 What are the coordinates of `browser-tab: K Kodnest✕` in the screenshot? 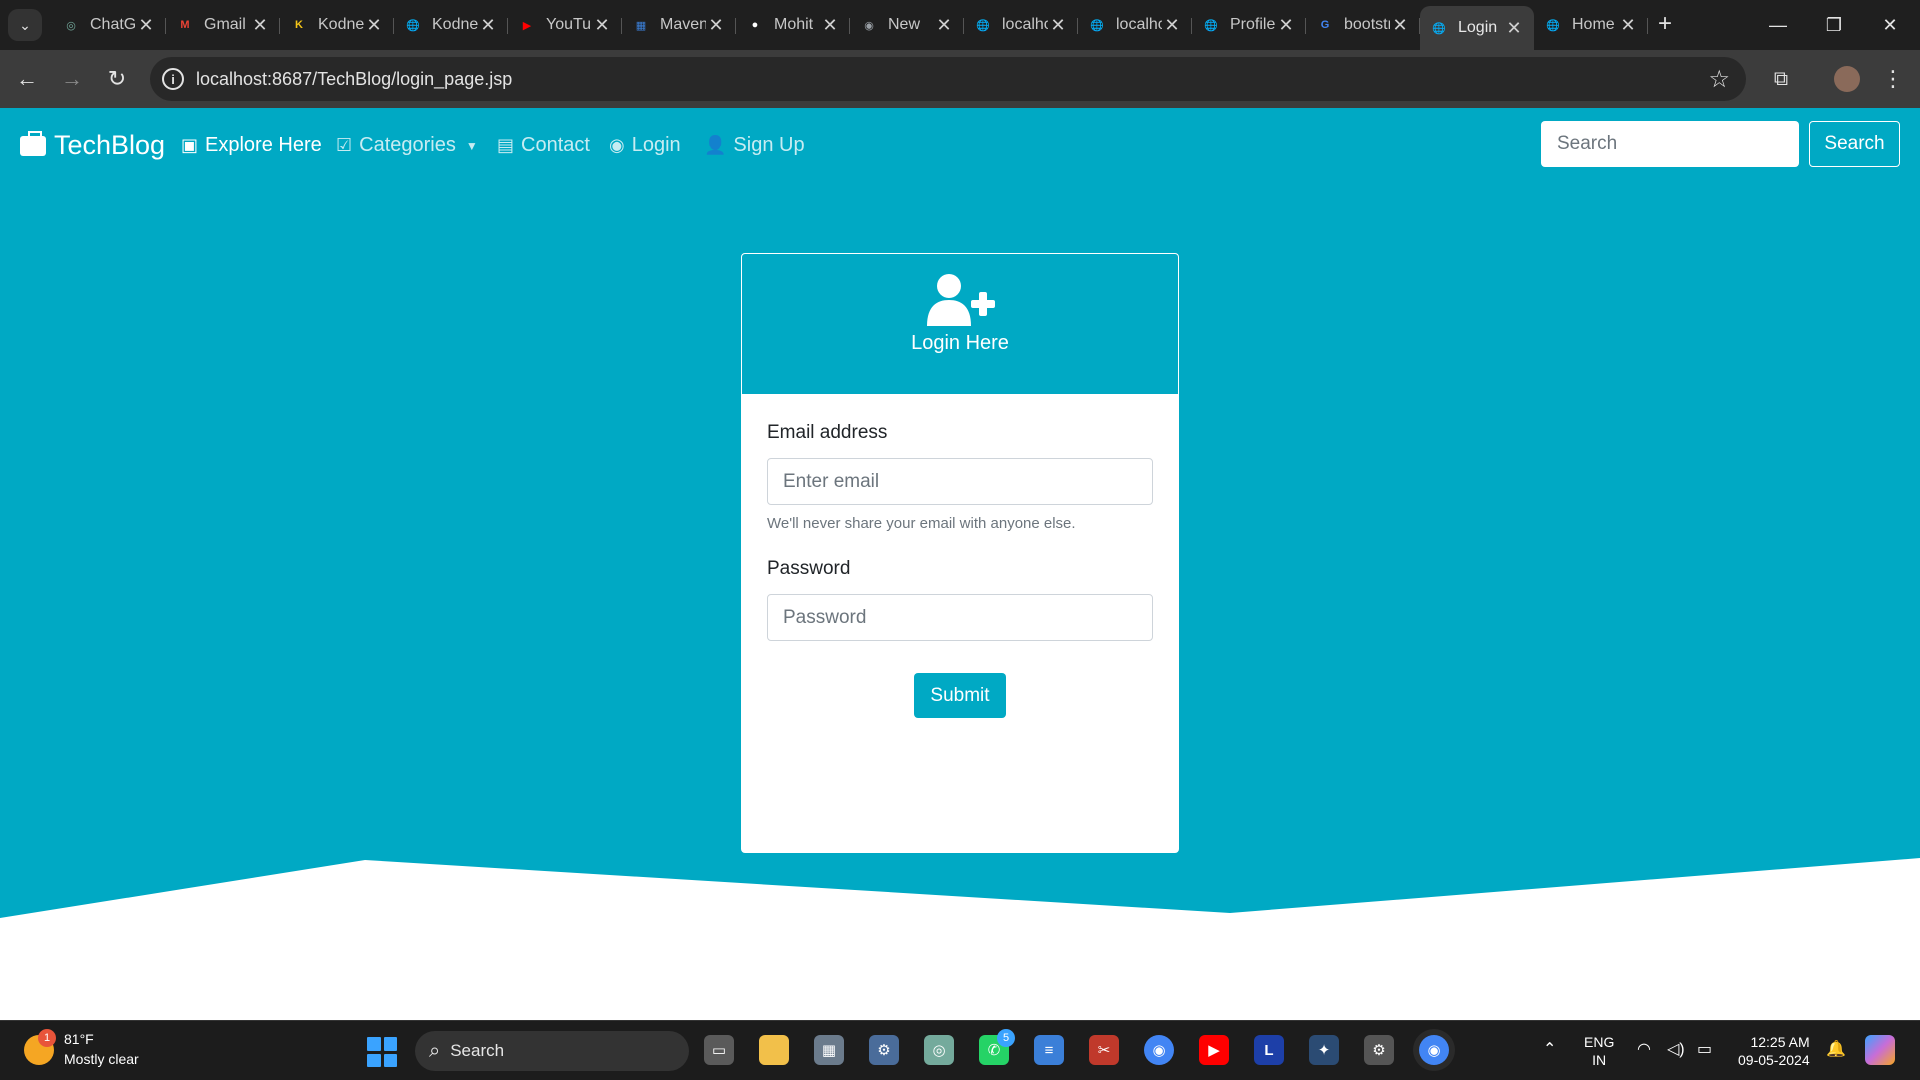 It's located at (337, 25).